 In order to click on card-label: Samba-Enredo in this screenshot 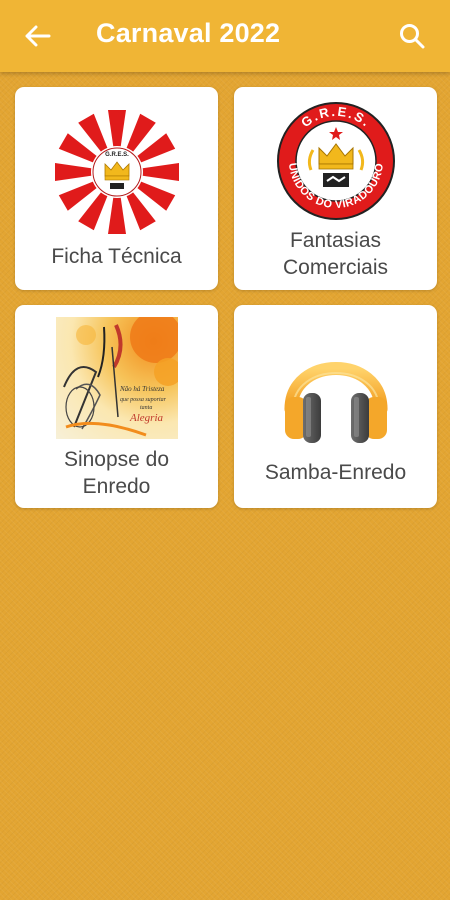, I will do `click(335, 472)`.